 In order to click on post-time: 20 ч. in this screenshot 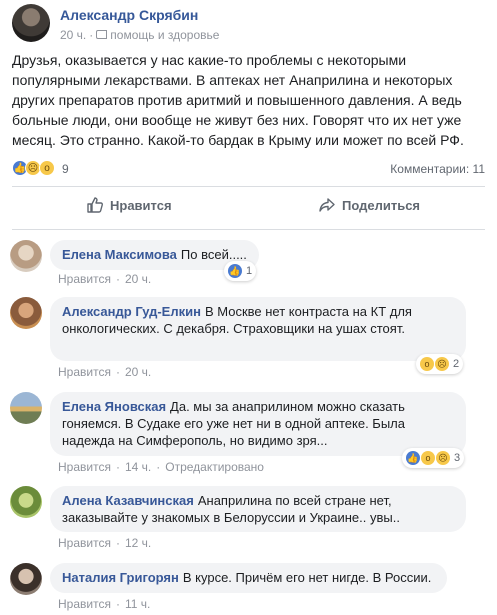, I will do `click(73, 35)`.